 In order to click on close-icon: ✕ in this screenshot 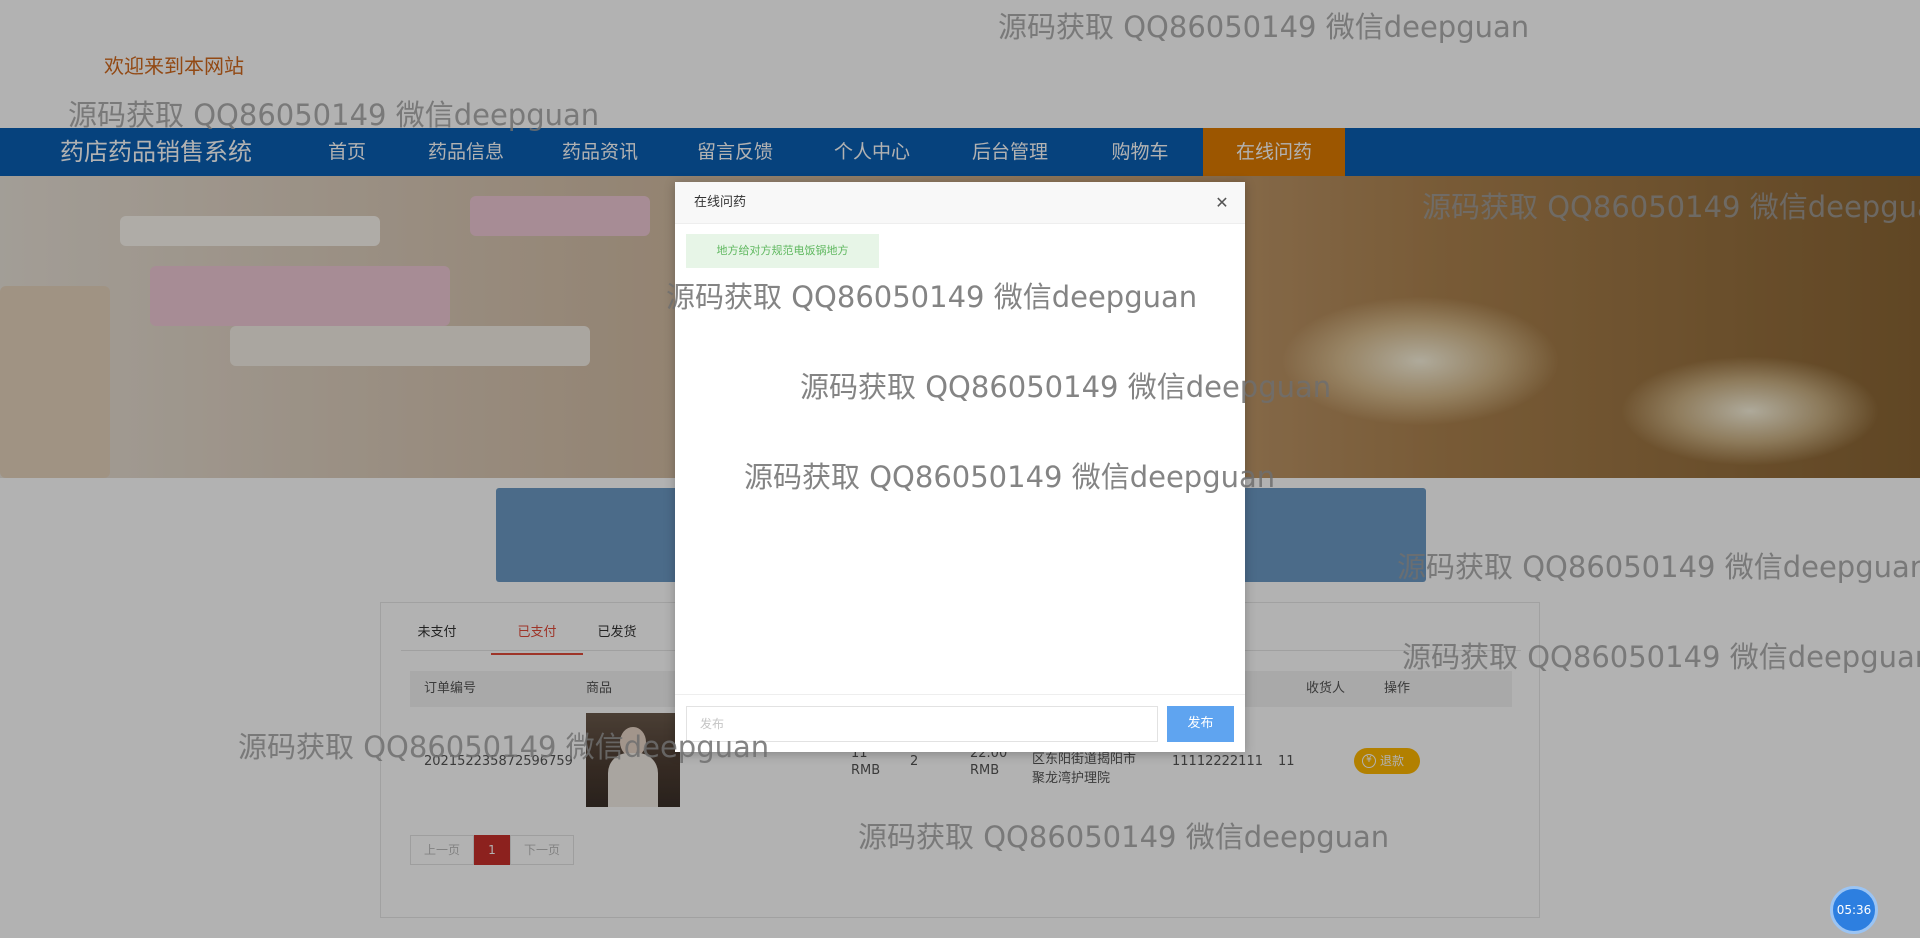, I will do `click(1222, 203)`.